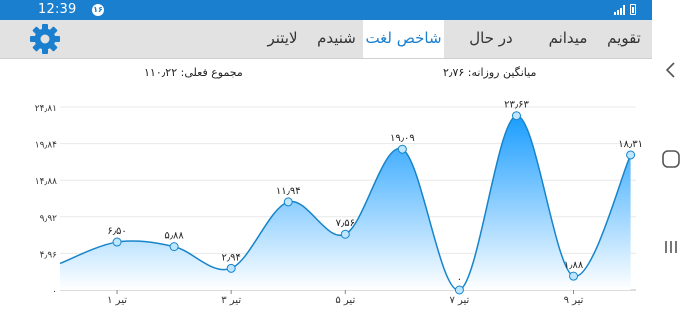 The height and width of the screenshot is (318, 690). What do you see at coordinates (516, 105) in the screenshot?
I see `data-label: ۲۳٫۶۳` at bounding box center [516, 105].